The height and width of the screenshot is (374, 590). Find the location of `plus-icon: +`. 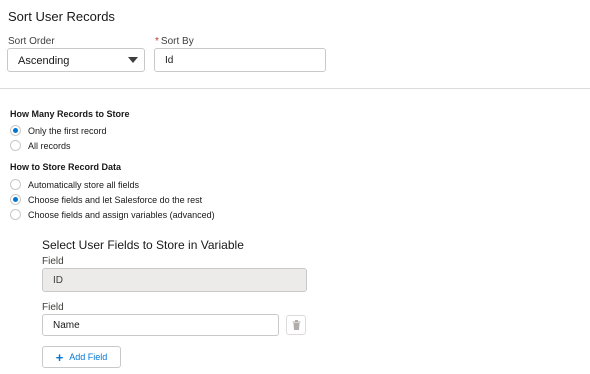

plus-icon: + is located at coordinates (59, 357).